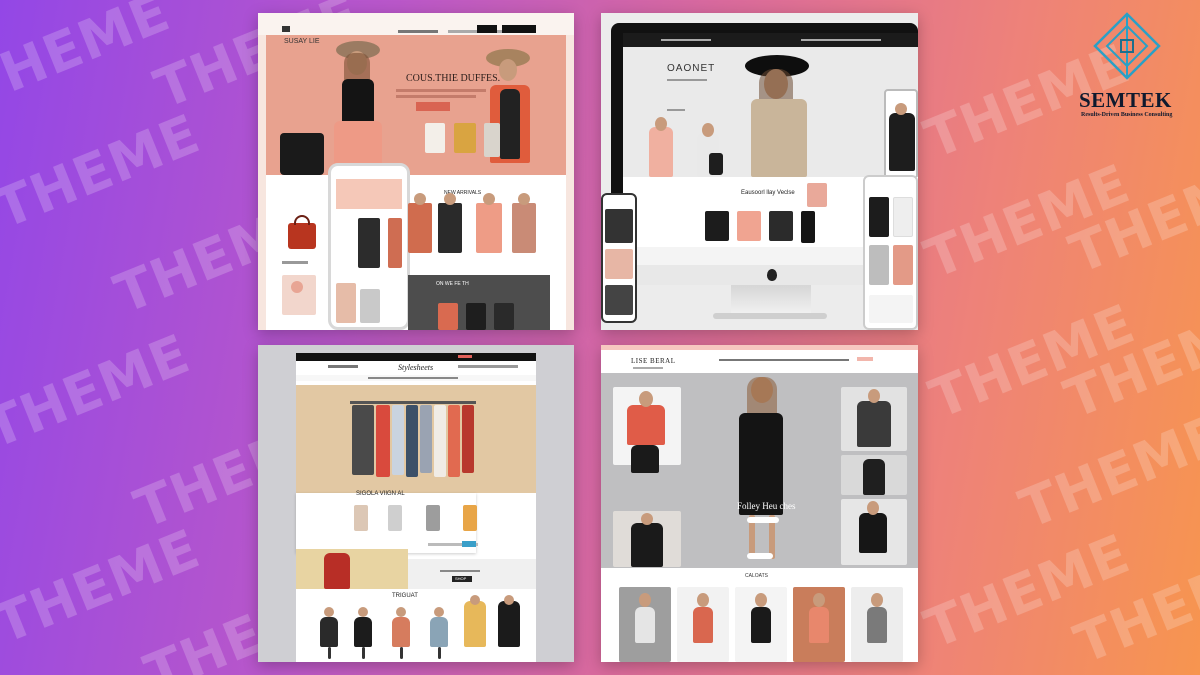 This screenshot has width=1200, height=675. What do you see at coordinates (1125, 100) in the screenshot?
I see `brand-name: SEMTEK` at bounding box center [1125, 100].